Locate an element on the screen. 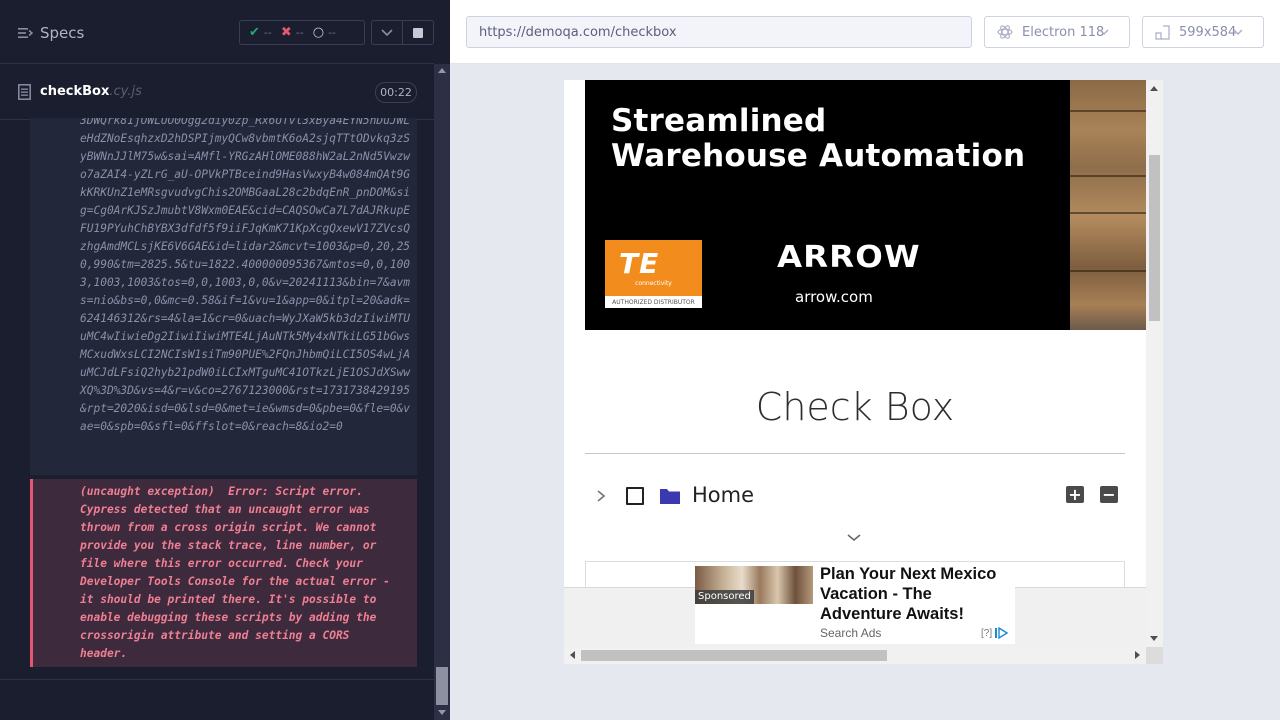 This screenshot has width=1280, height=720. spec-name: checkBox is located at coordinates (75, 91).